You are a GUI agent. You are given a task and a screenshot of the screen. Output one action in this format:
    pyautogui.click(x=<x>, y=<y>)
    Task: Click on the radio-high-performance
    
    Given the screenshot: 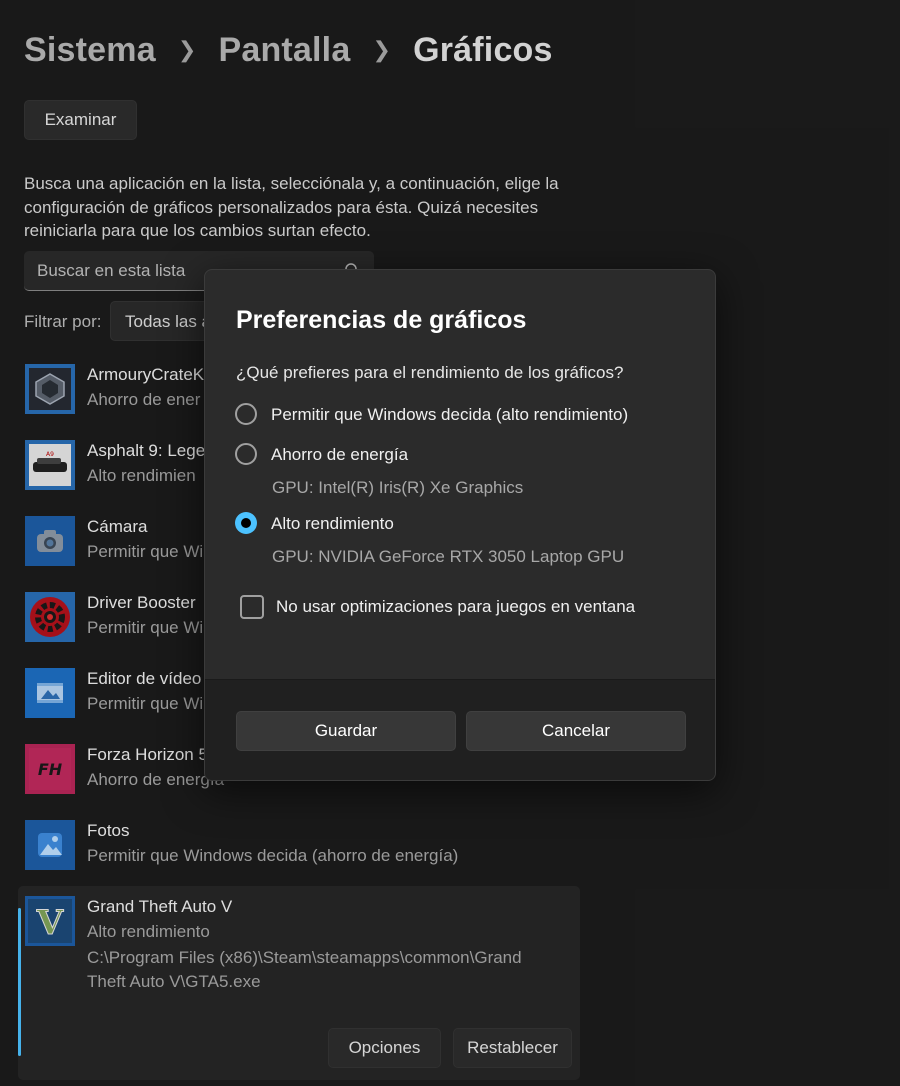 What is the action you would take?
    pyautogui.click(x=246, y=523)
    